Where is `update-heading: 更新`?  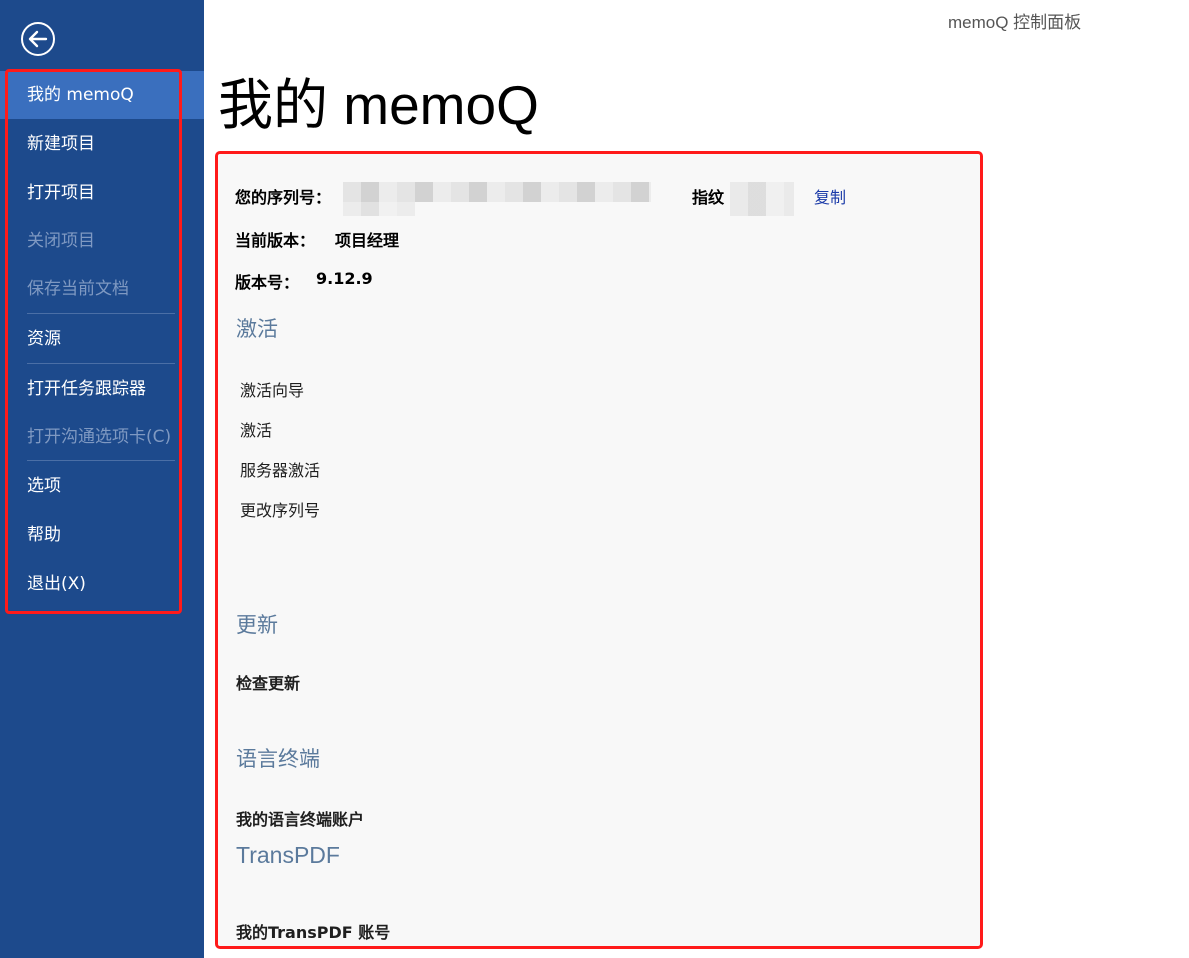
update-heading: 更新 is located at coordinates (257, 625).